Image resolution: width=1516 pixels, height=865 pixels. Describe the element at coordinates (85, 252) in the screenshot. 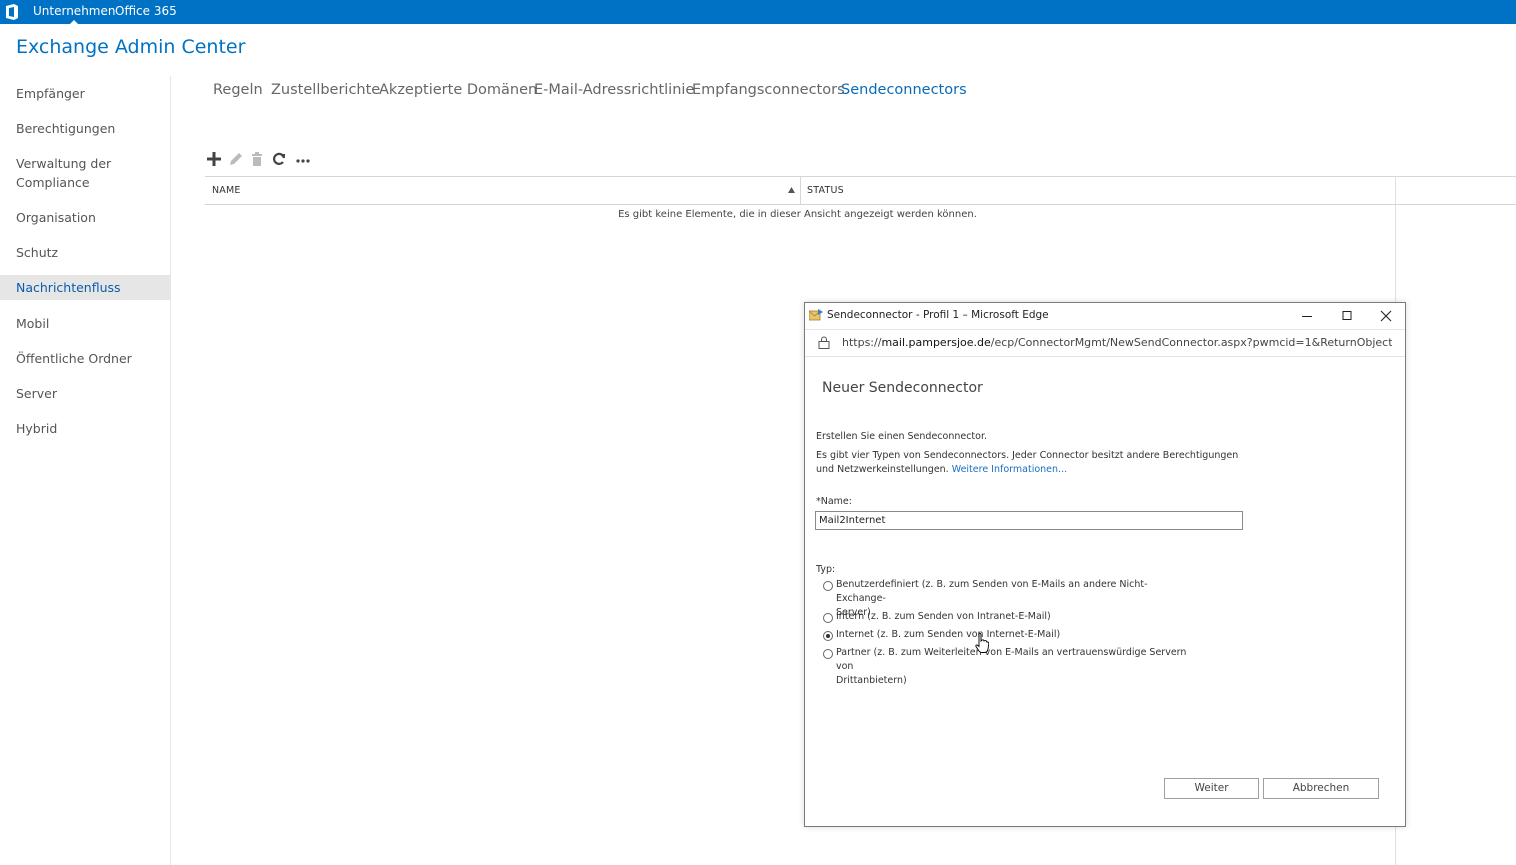

I see `nav-item-schutz: Schutz` at that location.